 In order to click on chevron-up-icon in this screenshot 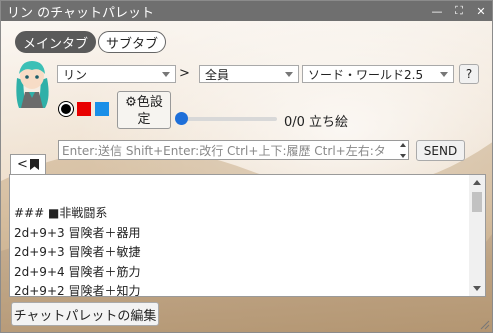, I will do `click(403, 145)`.